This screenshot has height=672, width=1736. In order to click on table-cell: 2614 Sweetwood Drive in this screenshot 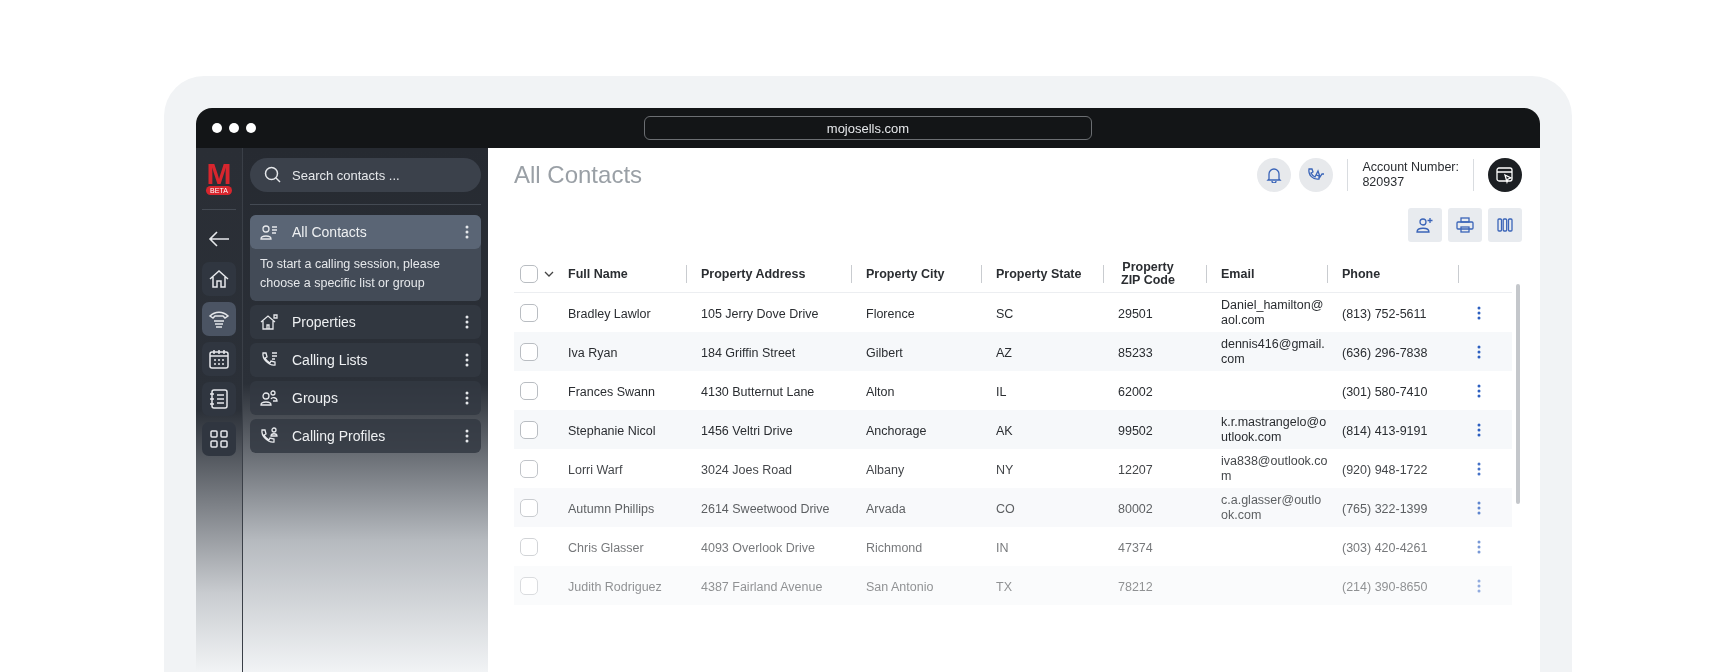, I will do `click(765, 508)`.